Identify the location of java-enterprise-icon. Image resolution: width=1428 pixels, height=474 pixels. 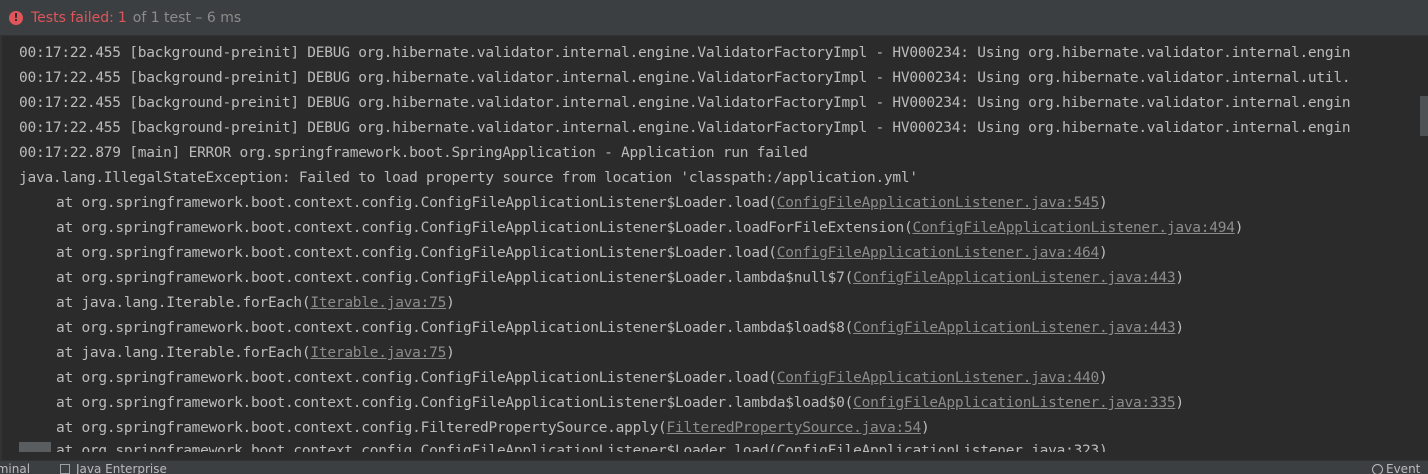
(65, 469).